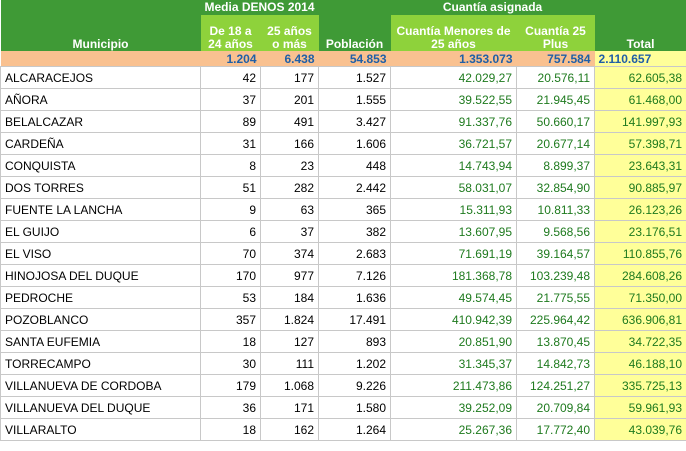 Image resolution: width=686 pixels, height=451 pixels. I want to click on cell-total: 90.885,97, so click(640, 187).